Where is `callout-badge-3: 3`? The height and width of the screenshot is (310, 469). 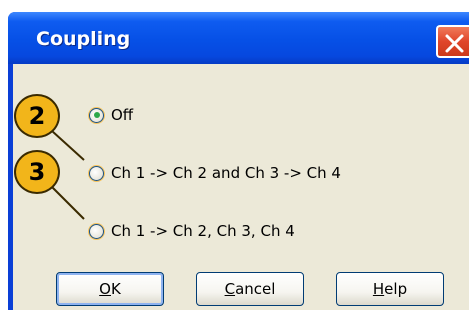 callout-badge-3: 3 is located at coordinates (37, 172).